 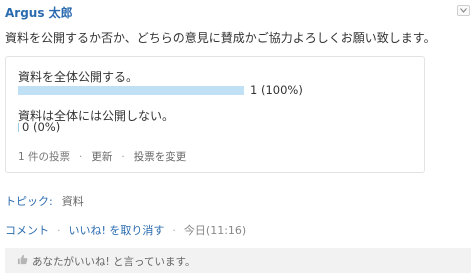 I want to click on likes-bar: あなたがいいね! と言っています。, so click(x=238, y=260).